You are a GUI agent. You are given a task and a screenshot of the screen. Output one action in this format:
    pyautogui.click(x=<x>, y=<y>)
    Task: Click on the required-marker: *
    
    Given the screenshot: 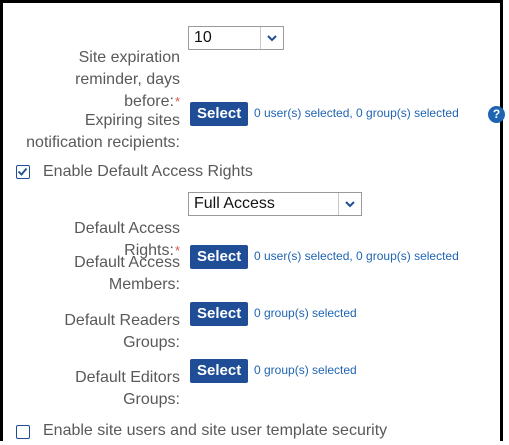 What is the action you would take?
    pyautogui.click(x=177, y=101)
    